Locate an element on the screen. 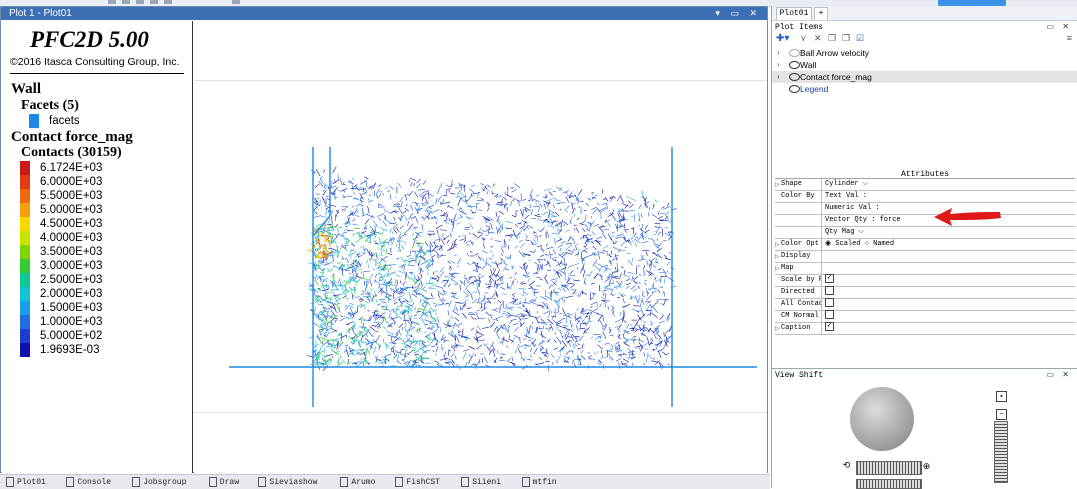  copy-icon: ❐ is located at coordinates (832, 38).